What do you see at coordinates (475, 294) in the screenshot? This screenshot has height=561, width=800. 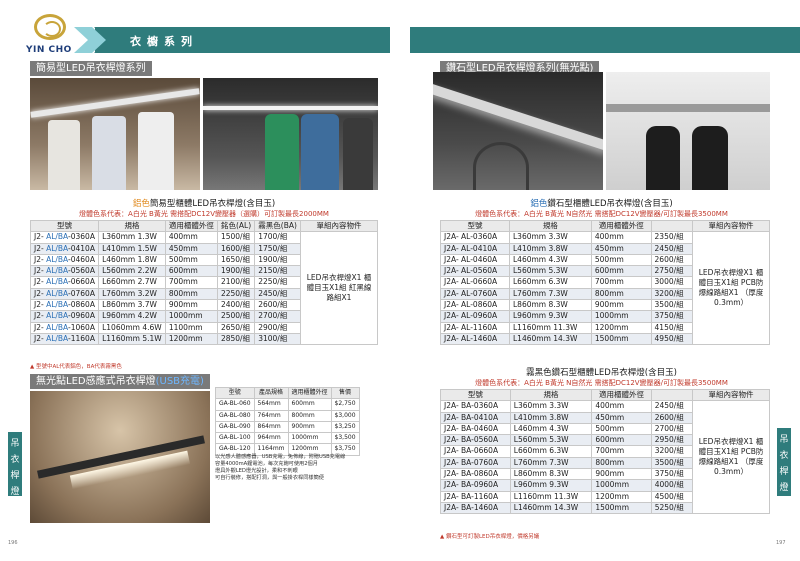 I see `table-cell: J2A- AL-0760A` at bounding box center [475, 294].